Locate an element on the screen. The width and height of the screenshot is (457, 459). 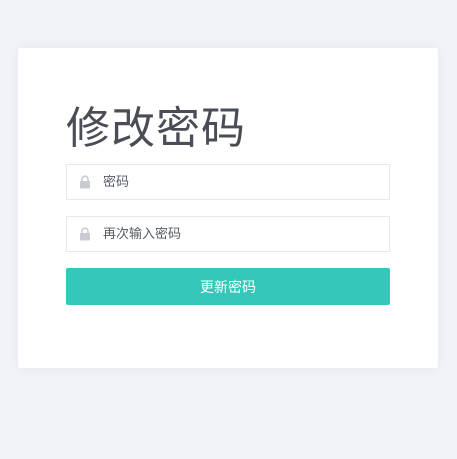
password-field is located at coordinates (228, 182).